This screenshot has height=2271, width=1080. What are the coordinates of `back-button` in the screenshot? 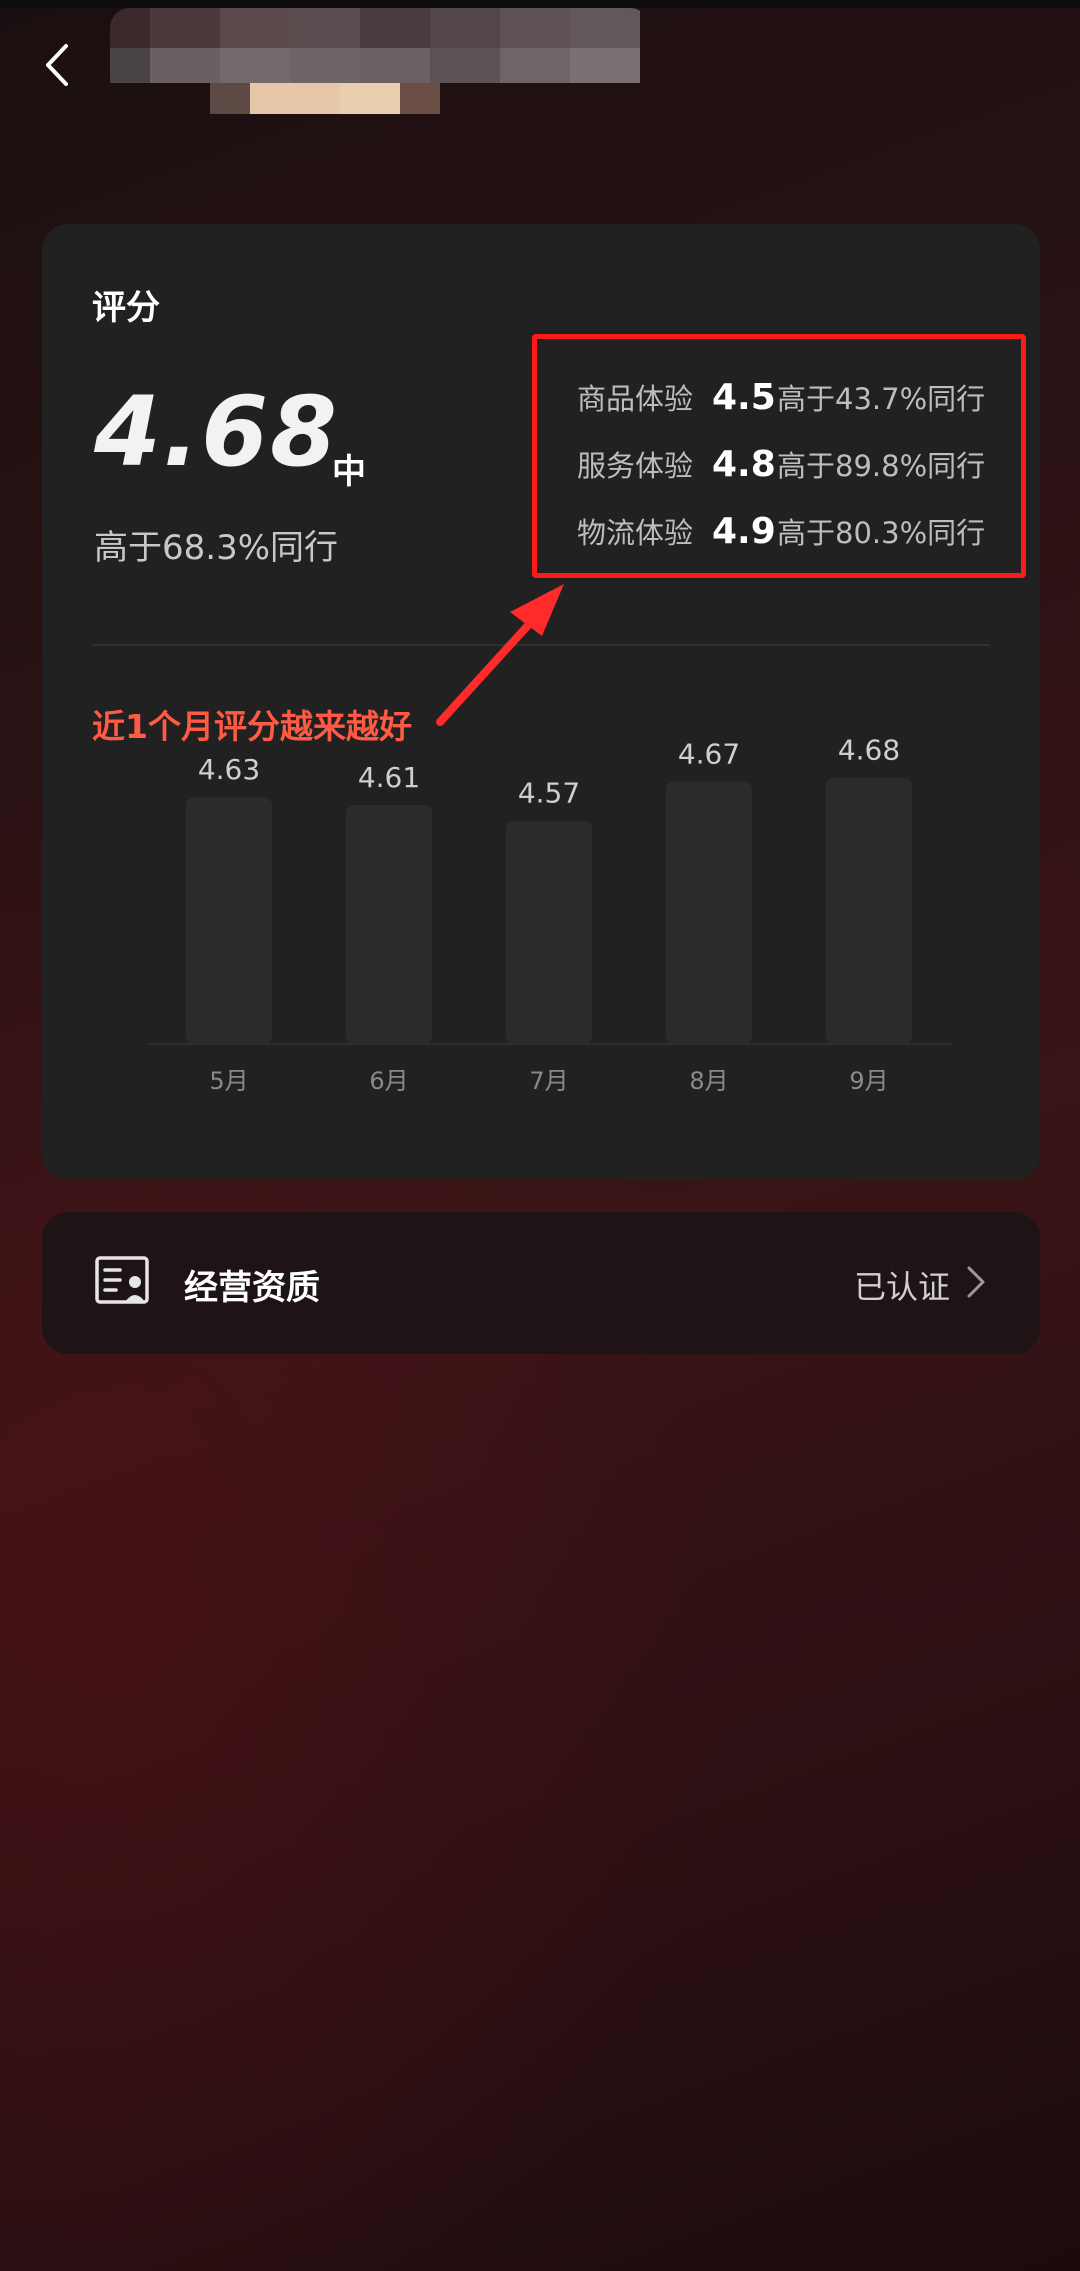 It's located at (57, 65).